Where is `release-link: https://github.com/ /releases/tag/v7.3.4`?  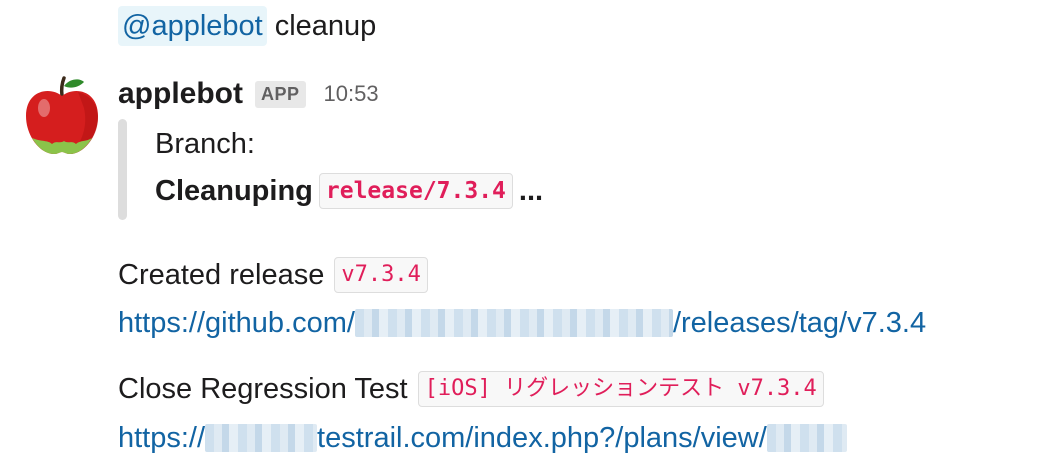 release-link: https://github.com/ /releases/tag/v7.3.4 is located at coordinates (522, 323).